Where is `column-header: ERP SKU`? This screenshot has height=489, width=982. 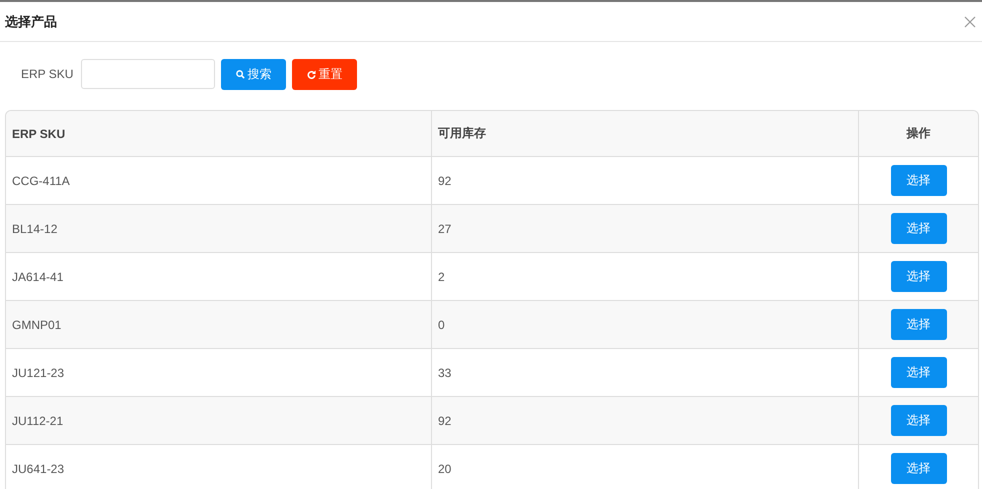 column-header: ERP SKU is located at coordinates (39, 133).